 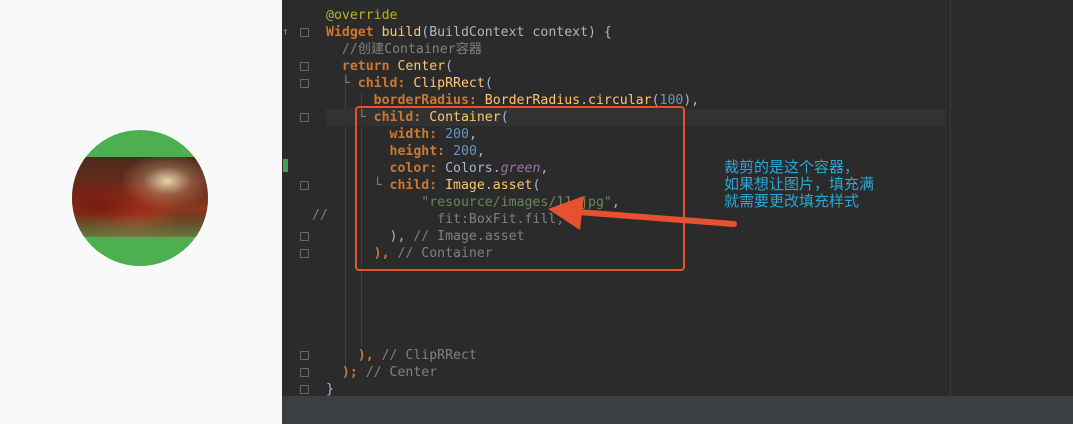 I want to click on clipped-circle-container, so click(x=140, y=198).